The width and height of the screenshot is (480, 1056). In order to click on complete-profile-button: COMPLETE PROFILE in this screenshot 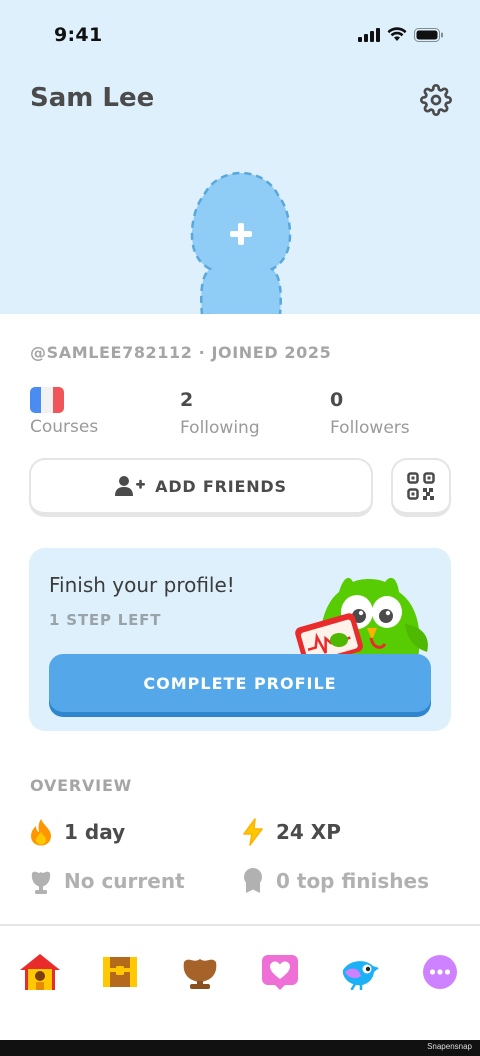, I will do `click(240, 683)`.